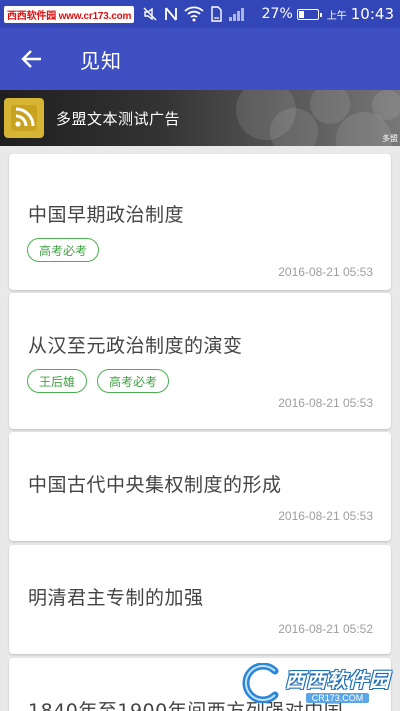 The width and height of the screenshot is (400, 711). I want to click on watermark-top: 西西软件园 www.cr173.com, so click(69, 14).